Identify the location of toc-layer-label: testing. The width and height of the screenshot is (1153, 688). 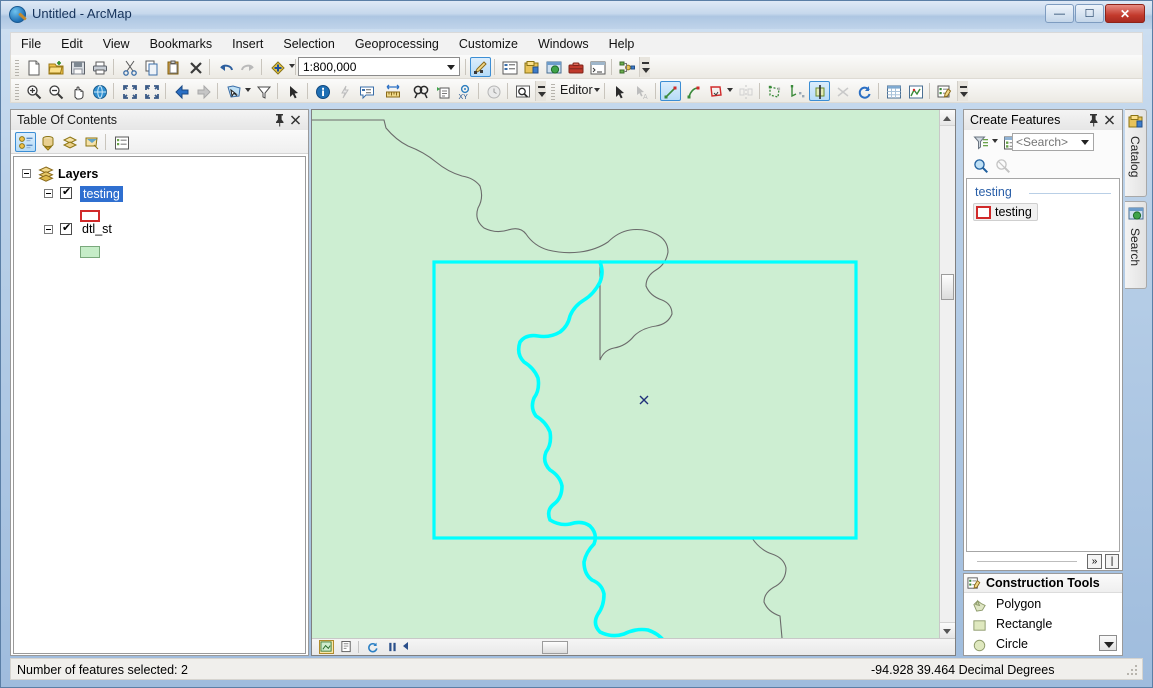
(101, 194).